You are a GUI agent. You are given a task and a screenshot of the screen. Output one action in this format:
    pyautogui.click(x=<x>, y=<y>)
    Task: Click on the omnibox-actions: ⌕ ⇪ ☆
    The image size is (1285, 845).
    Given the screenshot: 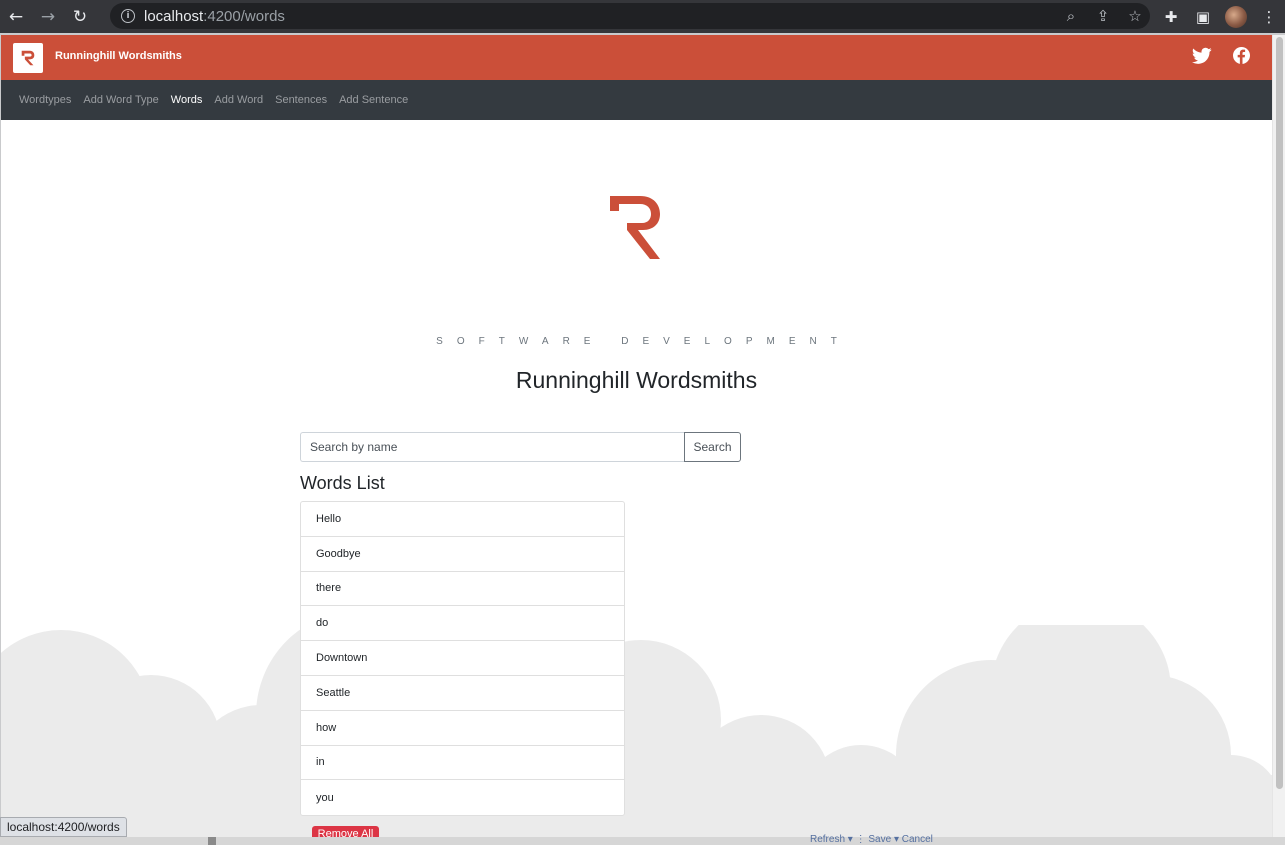 What is the action you would take?
    pyautogui.click(x=1103, y=16)
    